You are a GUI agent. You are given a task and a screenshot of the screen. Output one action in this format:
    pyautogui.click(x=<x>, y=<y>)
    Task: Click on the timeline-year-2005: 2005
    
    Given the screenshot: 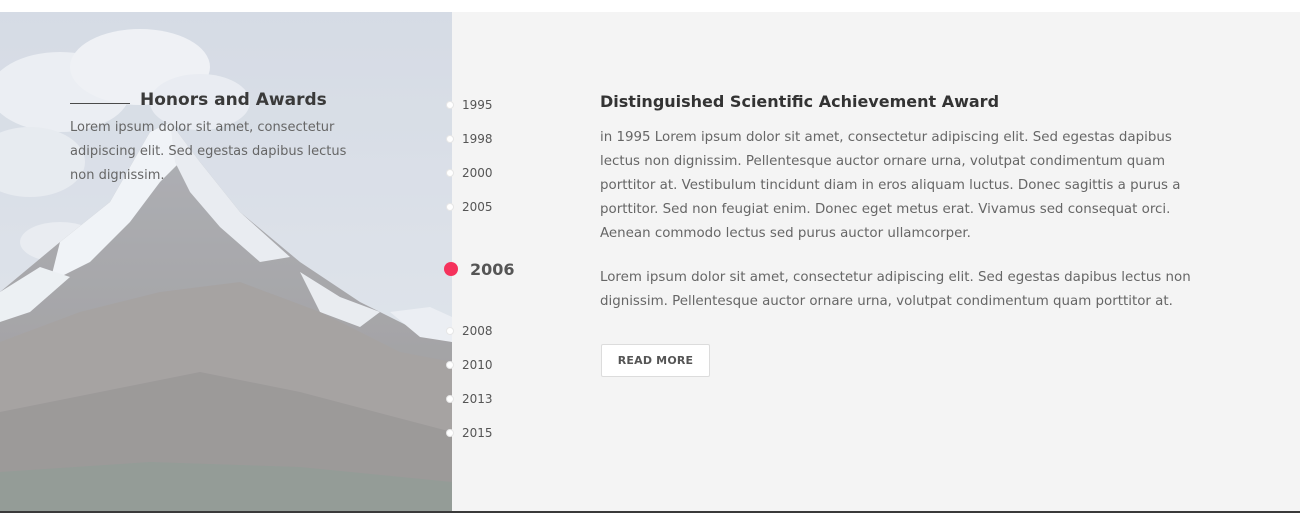 What is the action you would take?
    pyautogui.click(x=469, y=207)
    